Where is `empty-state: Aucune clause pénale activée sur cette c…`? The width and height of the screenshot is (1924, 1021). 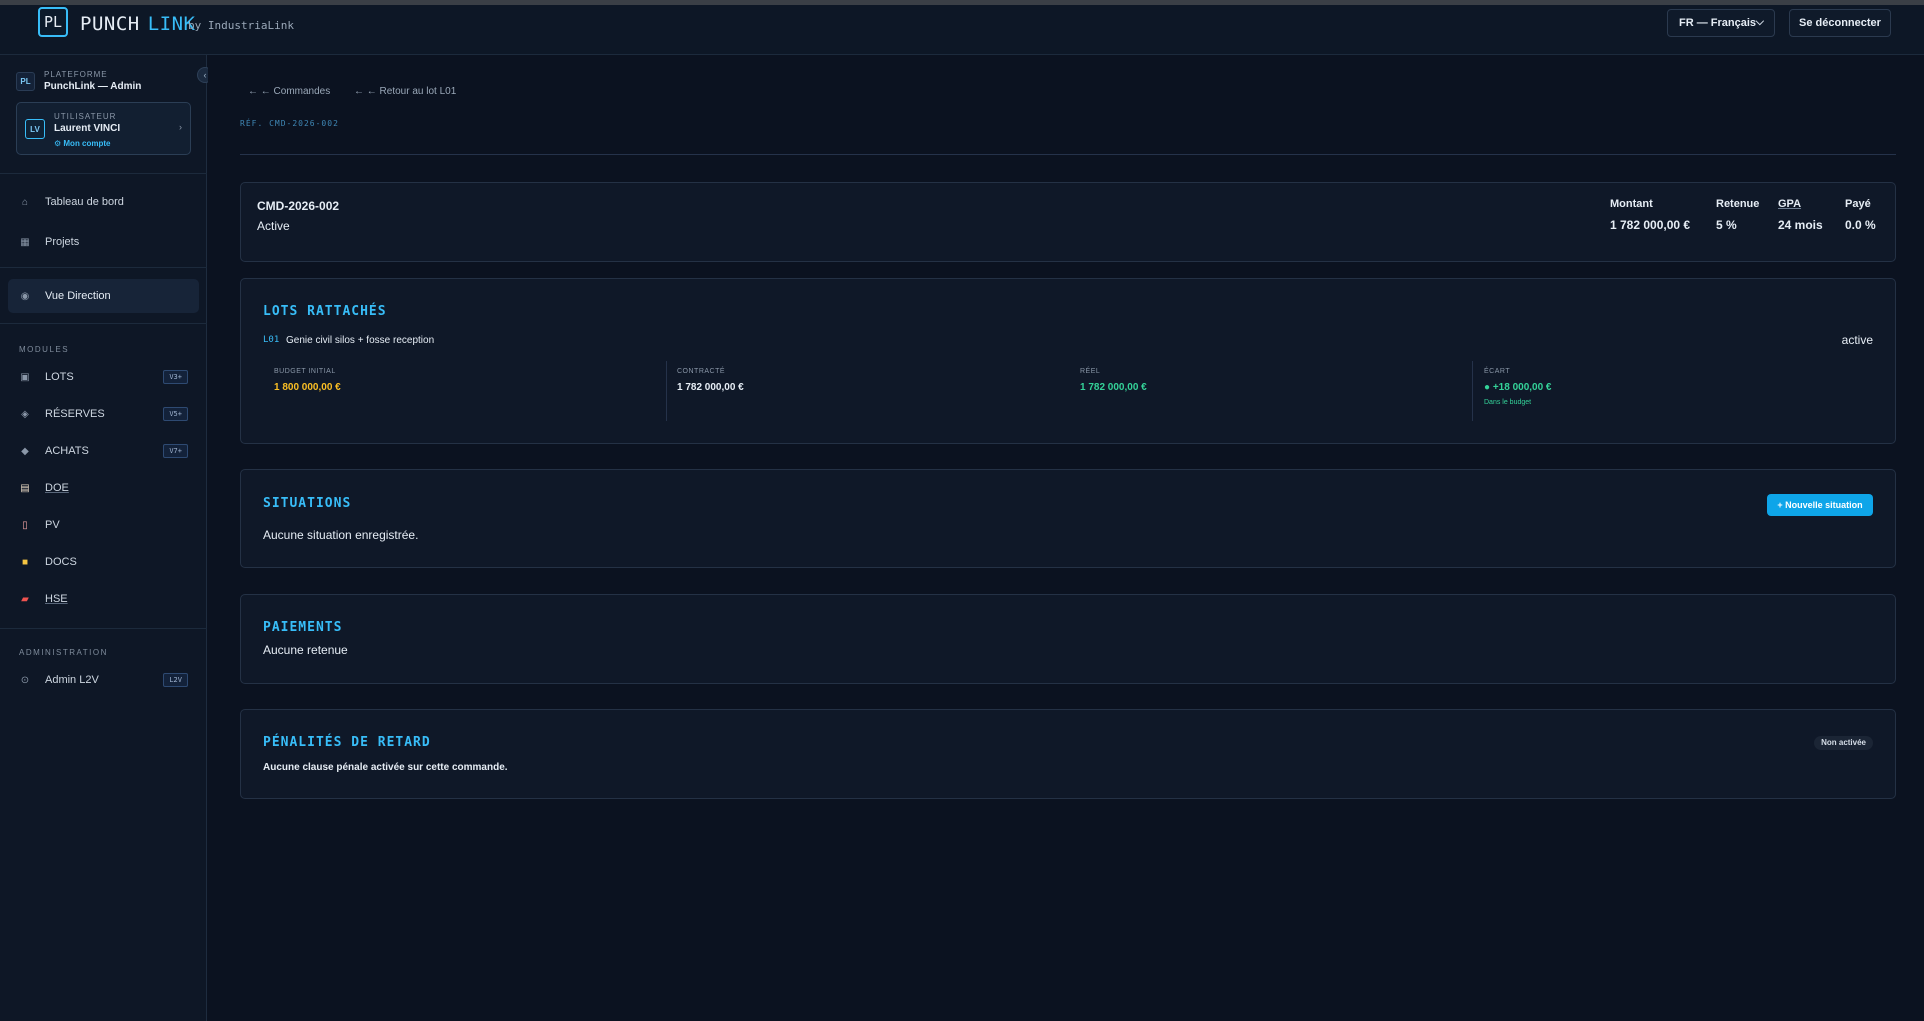 empty-state: Aucune clause pénale activée sur cette c… is located at coordinates (385, 767).